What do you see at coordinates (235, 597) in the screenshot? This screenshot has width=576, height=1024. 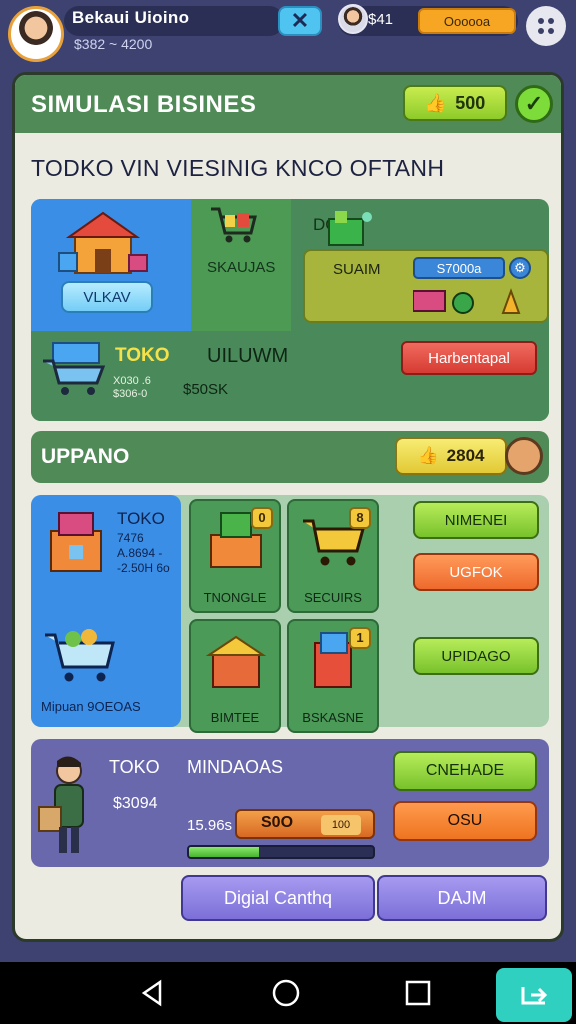 I see `tile-label: TNONGLE` at bounding box center [235, 597].